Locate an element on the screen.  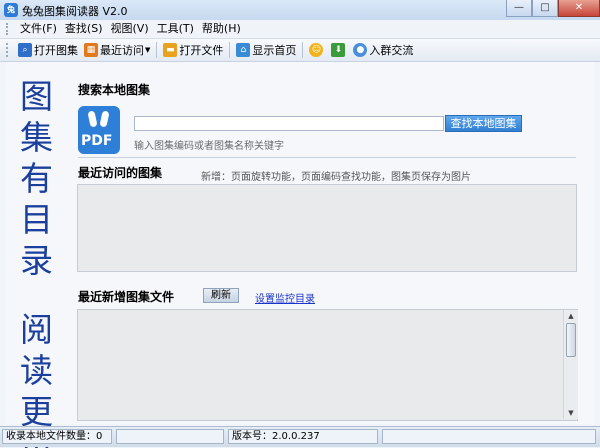
file-count-status: 收录本地文件数量：0 is located at coordinates (57, 436).